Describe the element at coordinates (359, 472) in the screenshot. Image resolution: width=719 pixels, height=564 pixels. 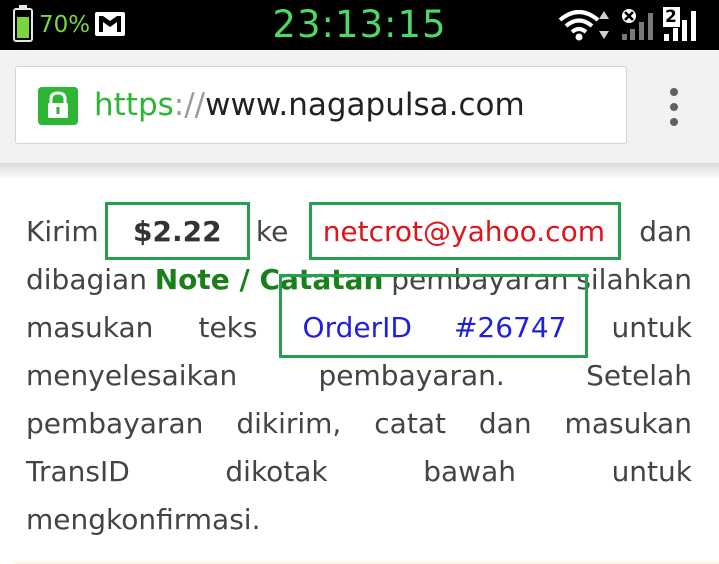
I see `instruction-line-6: TransID dikotak bawah untuk` at that location.